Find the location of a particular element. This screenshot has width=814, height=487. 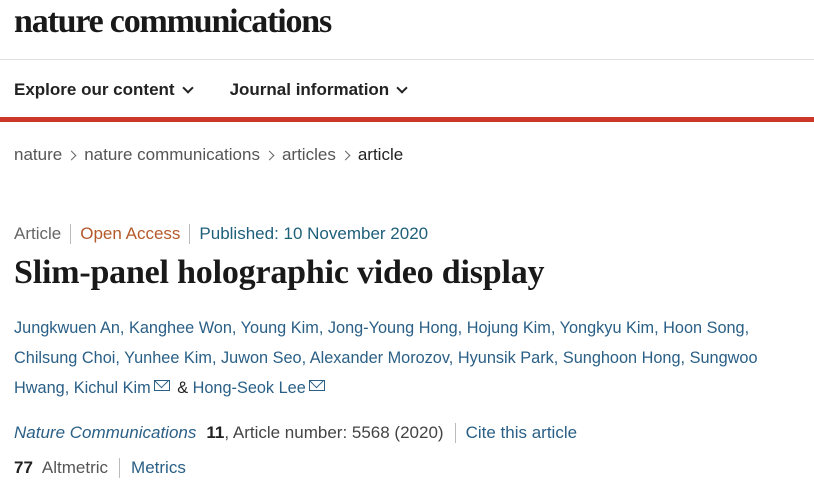

journal-name: Nature Communications is located at coordinates (105, 433).